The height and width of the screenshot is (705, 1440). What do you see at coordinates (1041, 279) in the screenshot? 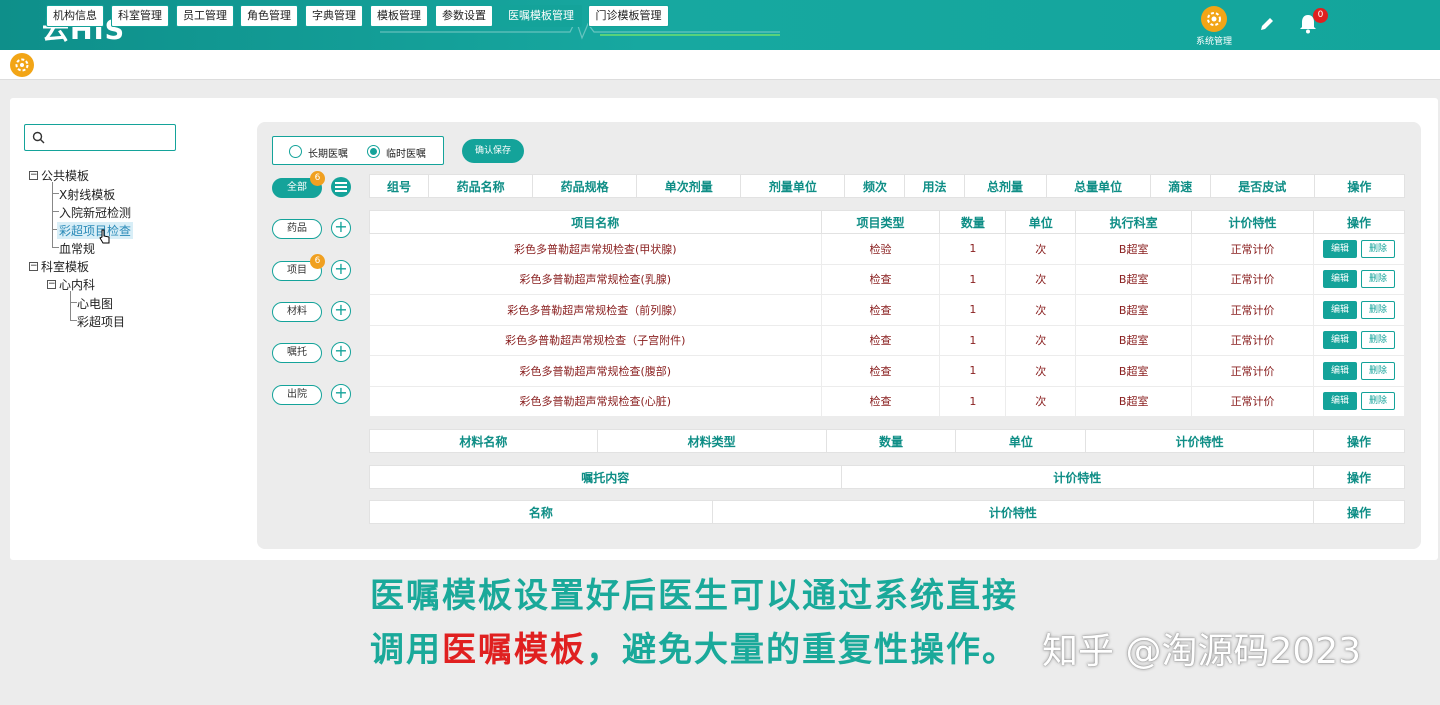
I see `cell-unit: 次` at bounding box center [1041, 279].